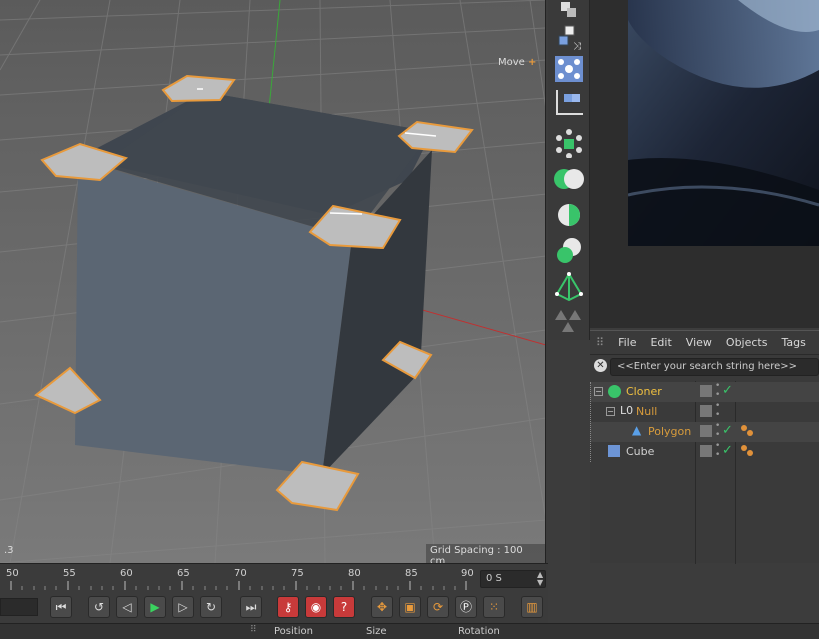 The height and width of the screenshot is (639, 819). I want to click on goto-start-button: ⏮, so click(61, 607).